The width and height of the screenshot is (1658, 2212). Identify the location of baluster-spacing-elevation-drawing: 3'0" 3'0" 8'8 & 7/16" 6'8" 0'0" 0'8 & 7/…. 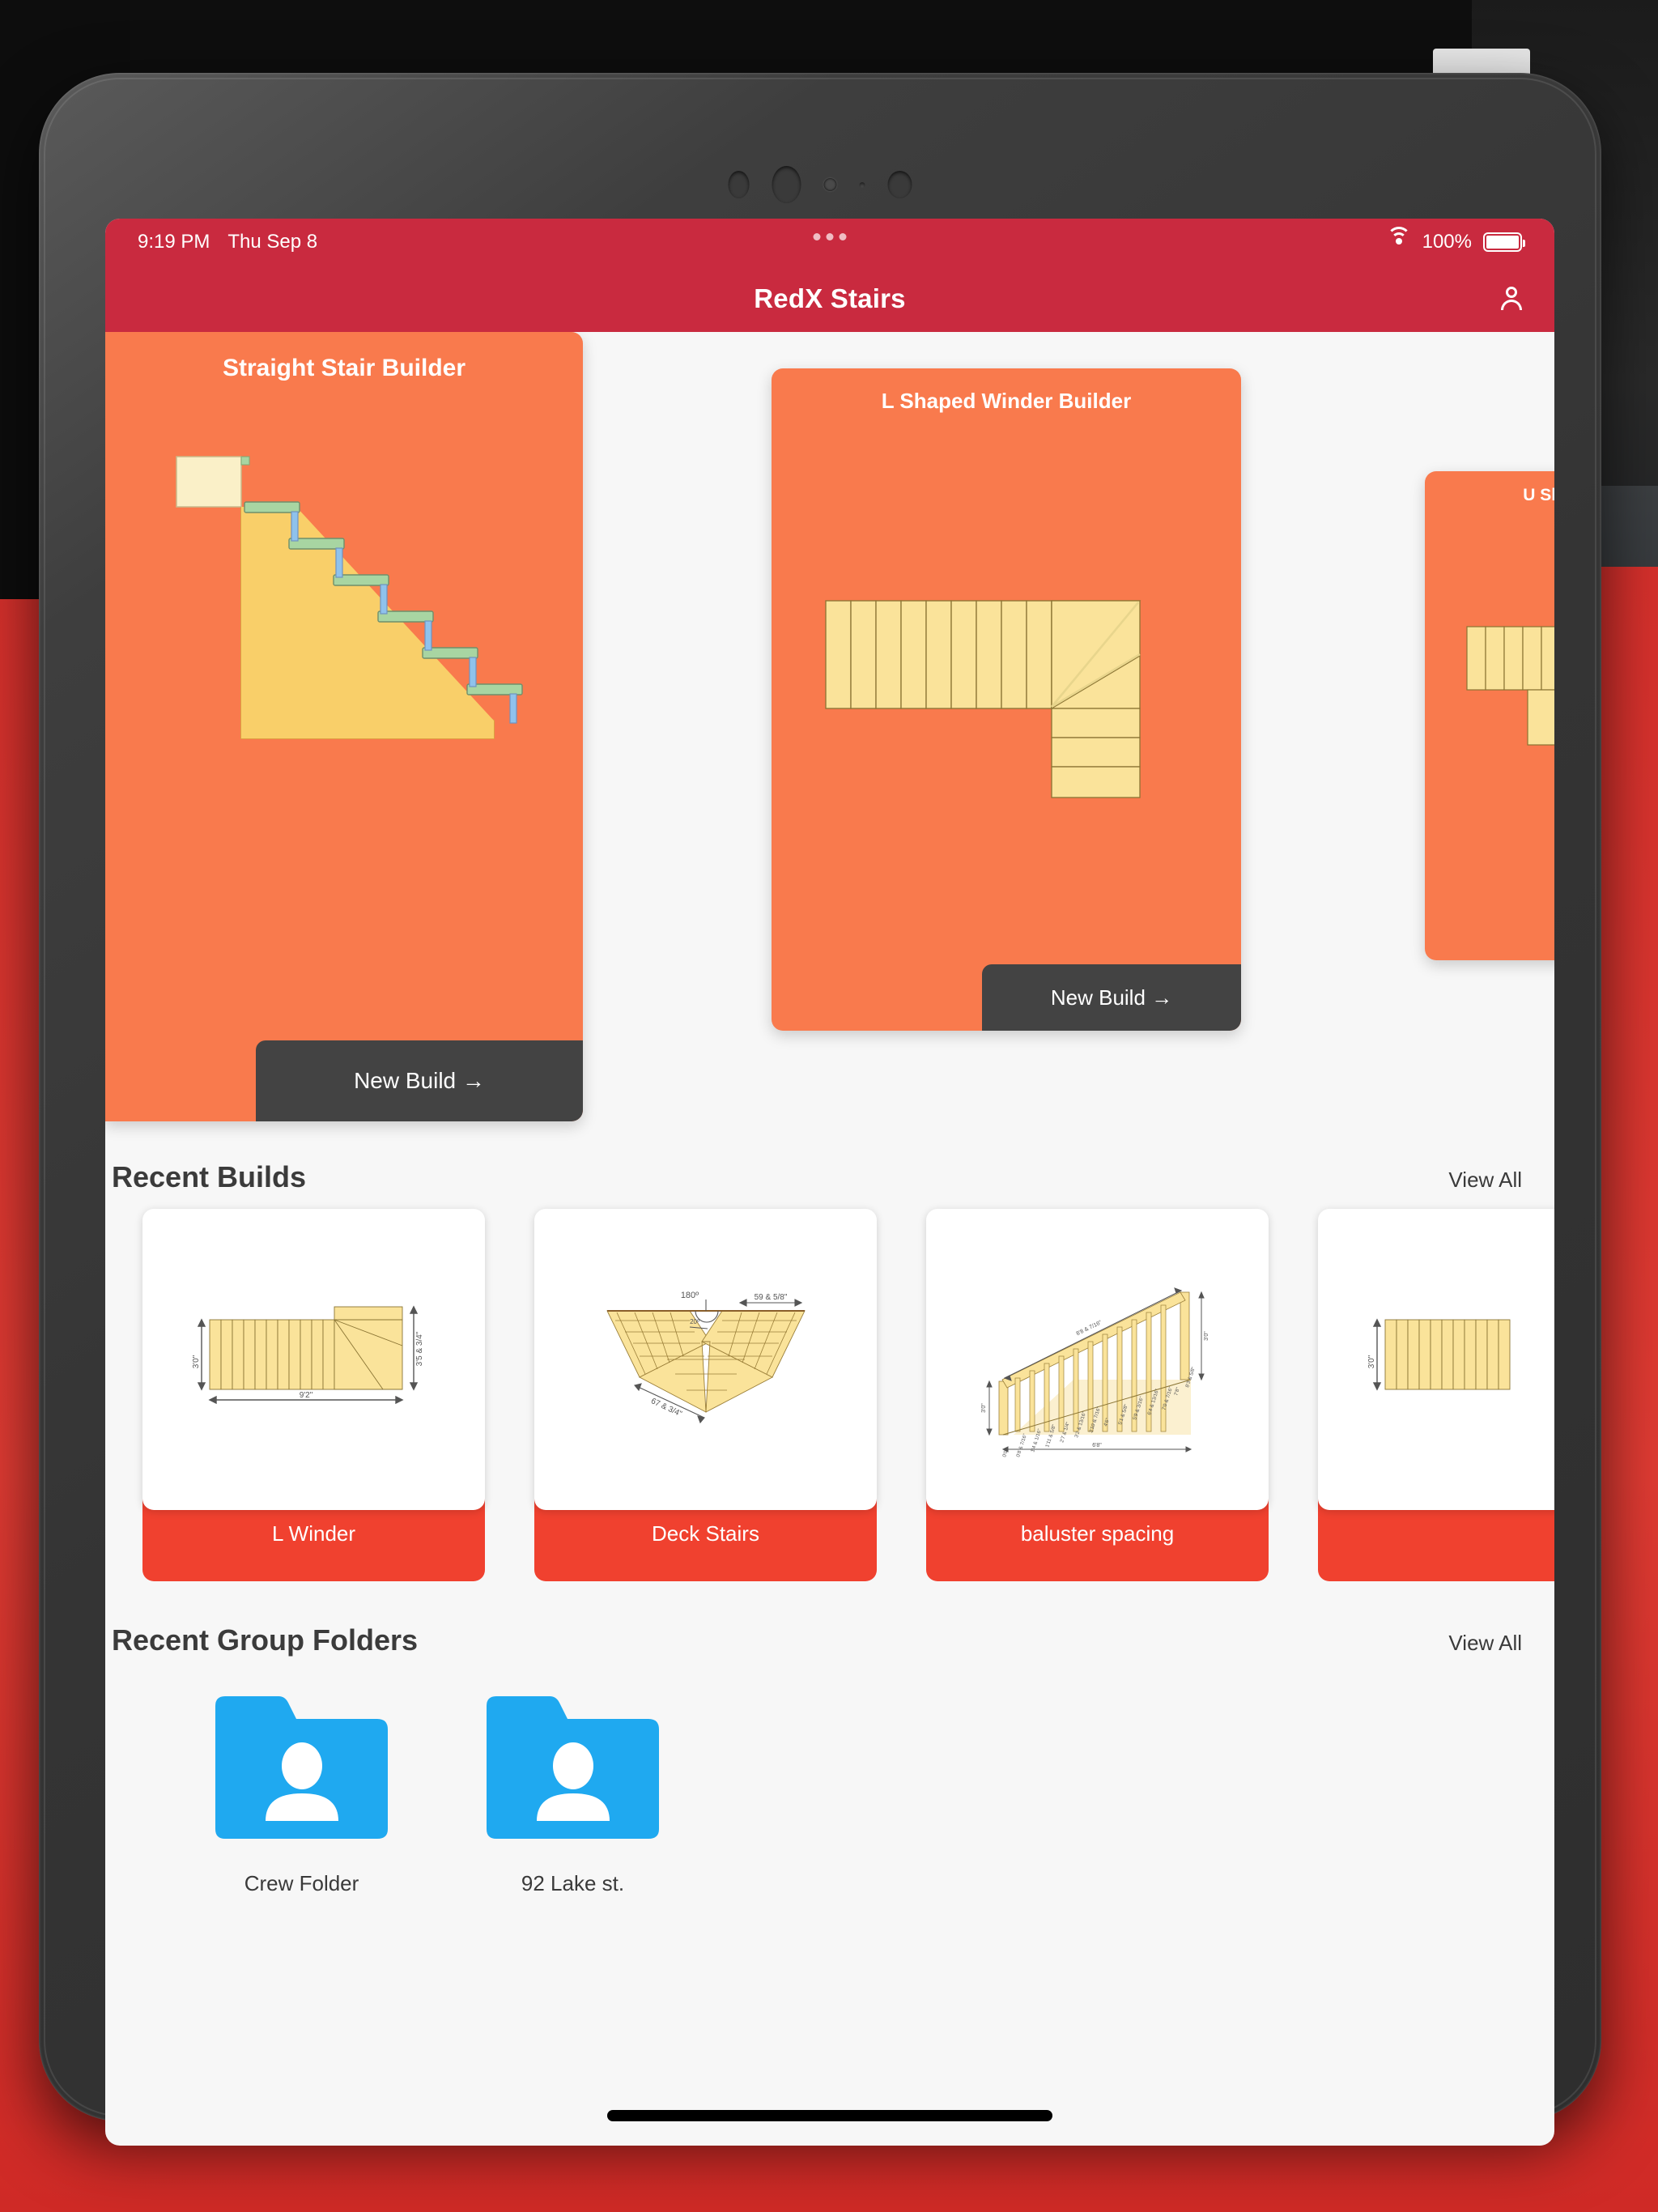
(1095, 1372).